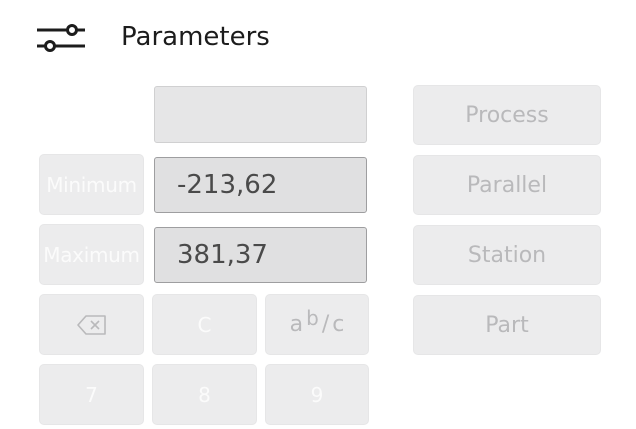 Image resolution: width=636 pixels, height=429 pixels. I want to click on sliders-icon, so click(61, 39).